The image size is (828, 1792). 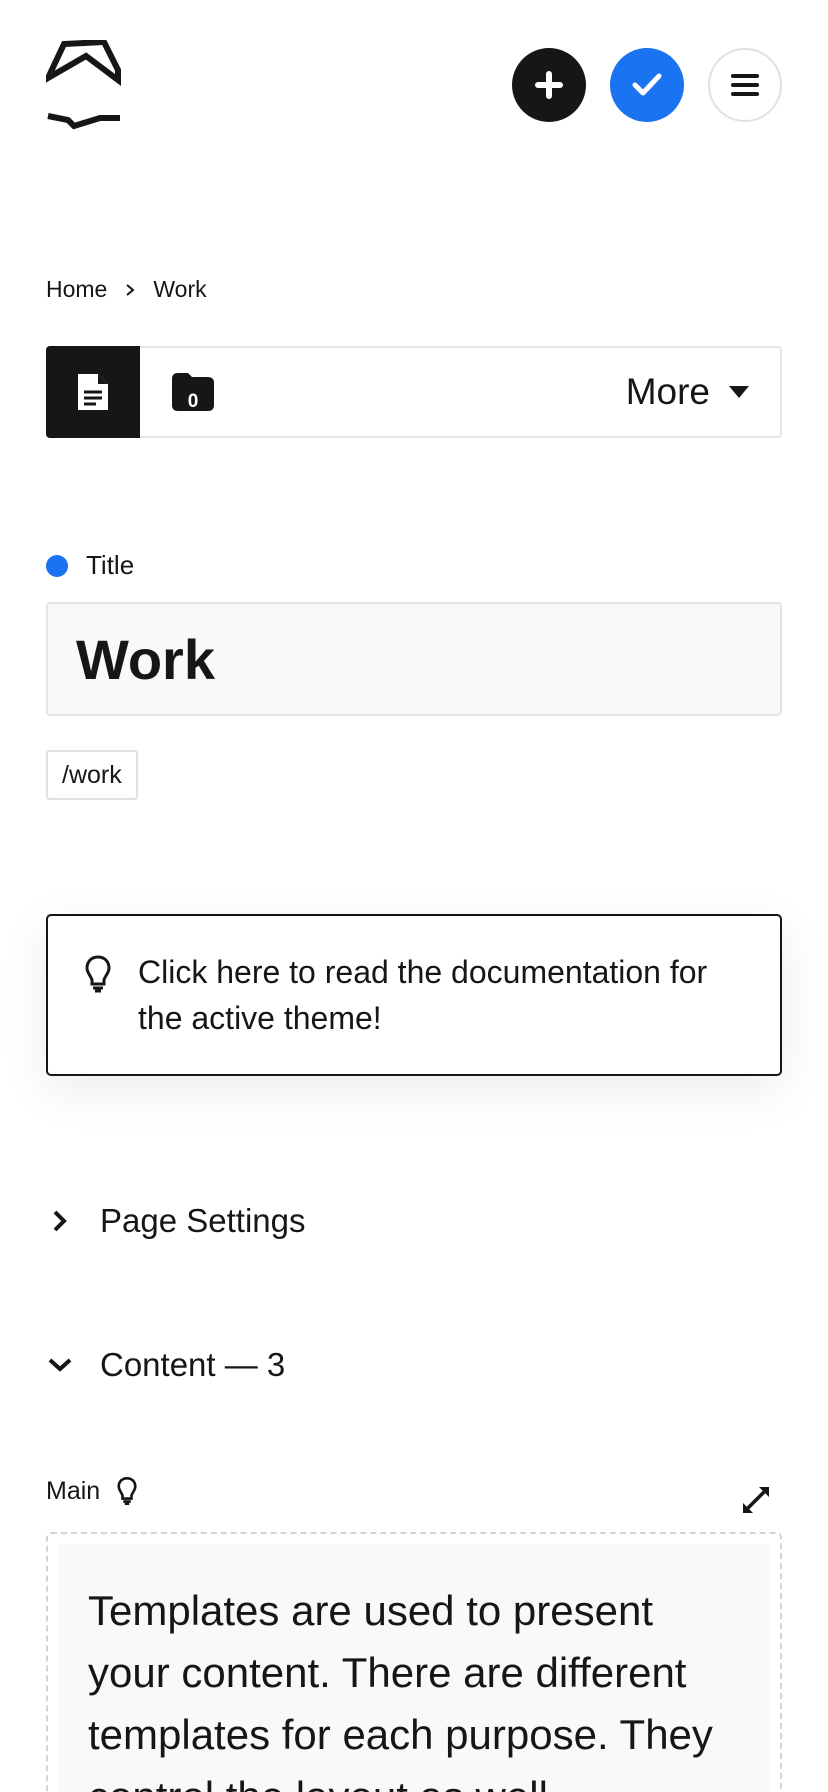 What do you see at coordinates (179, 289) in the screenshot?
I see `breadcrumb-item-work: Work` at bounding box center [179, 289].